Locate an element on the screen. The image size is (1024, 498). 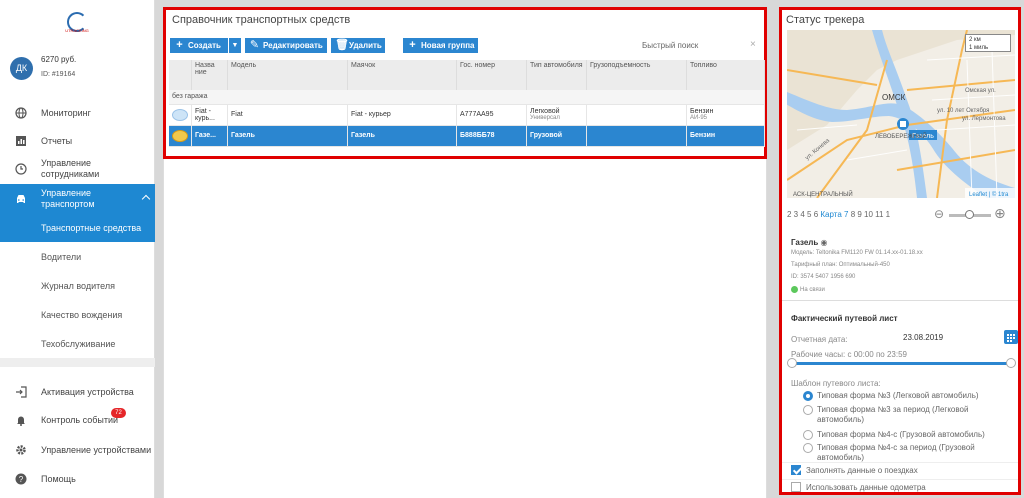
nav-monitoring-label: Мониторинг is located at coordinates (66, 112).